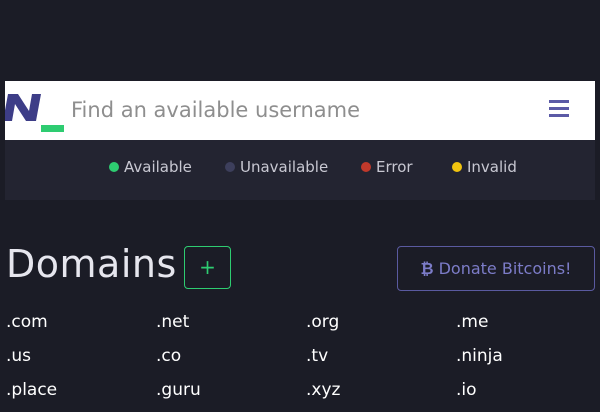  What do you see at coordinates (284, 167) in the screenshot?
I see `legend-label: Unavailable` at bounding box center [284, 167].